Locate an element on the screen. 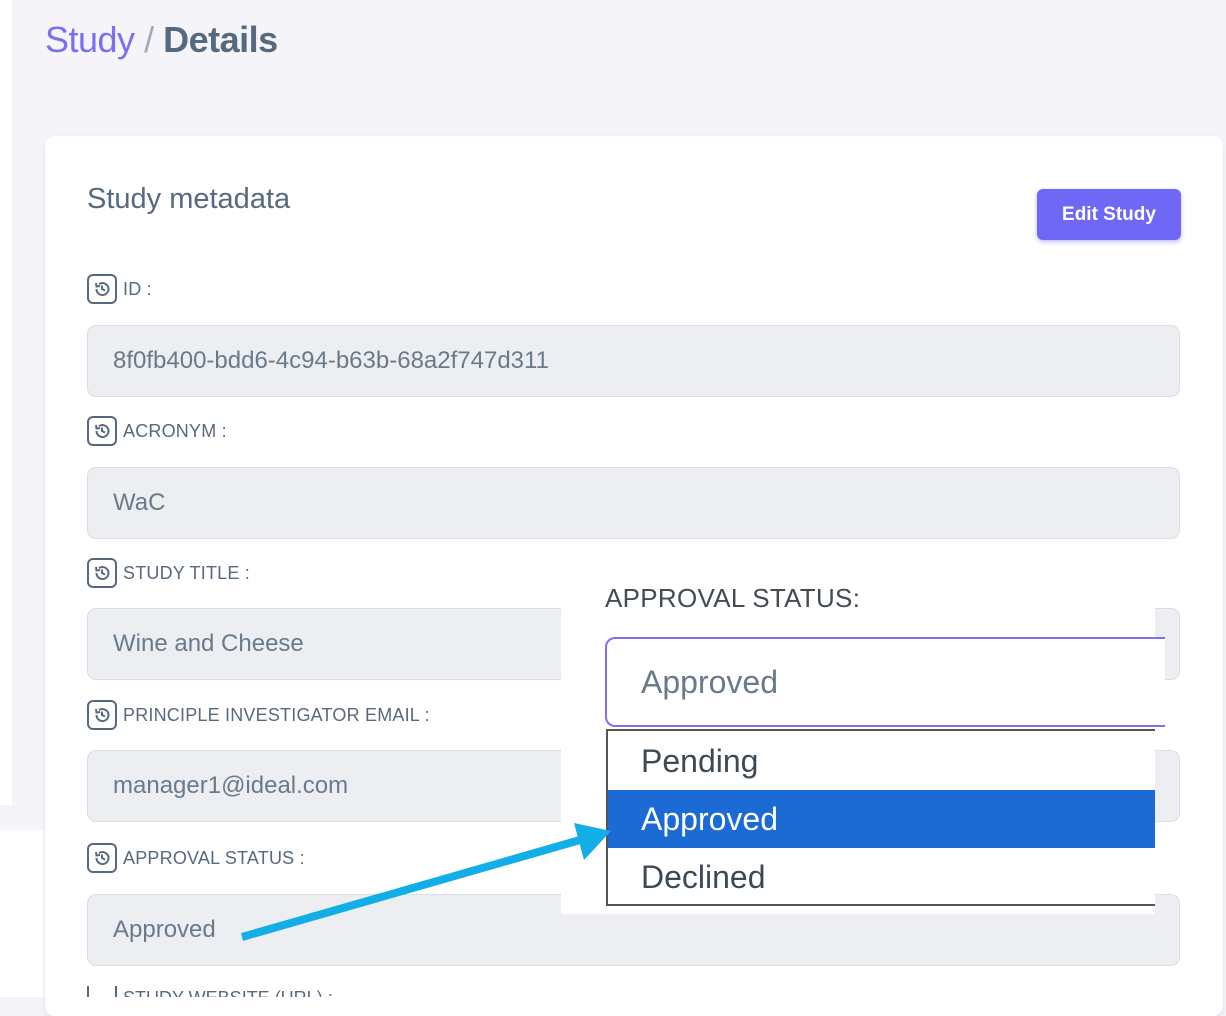 Image resolution: width=1226 pixels, height=1016 pixels. breadcrumb-study-link: Study is located at coordinates (90, 39).